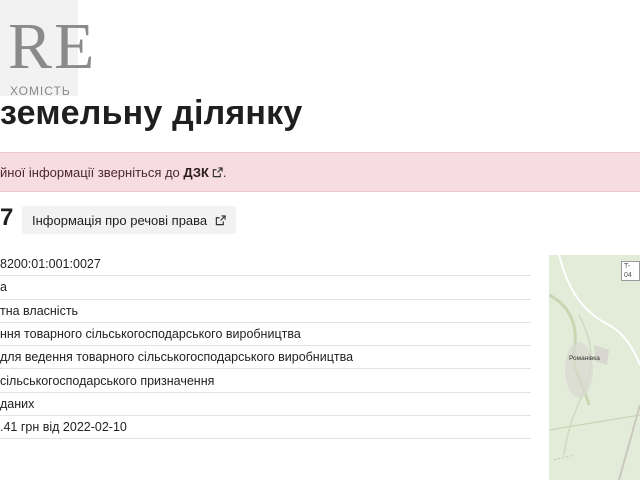 Image resolution: width=640 pixels, height=480 pixels. I want to click on dzk-link-label: ДЗК, so click(196, 172).